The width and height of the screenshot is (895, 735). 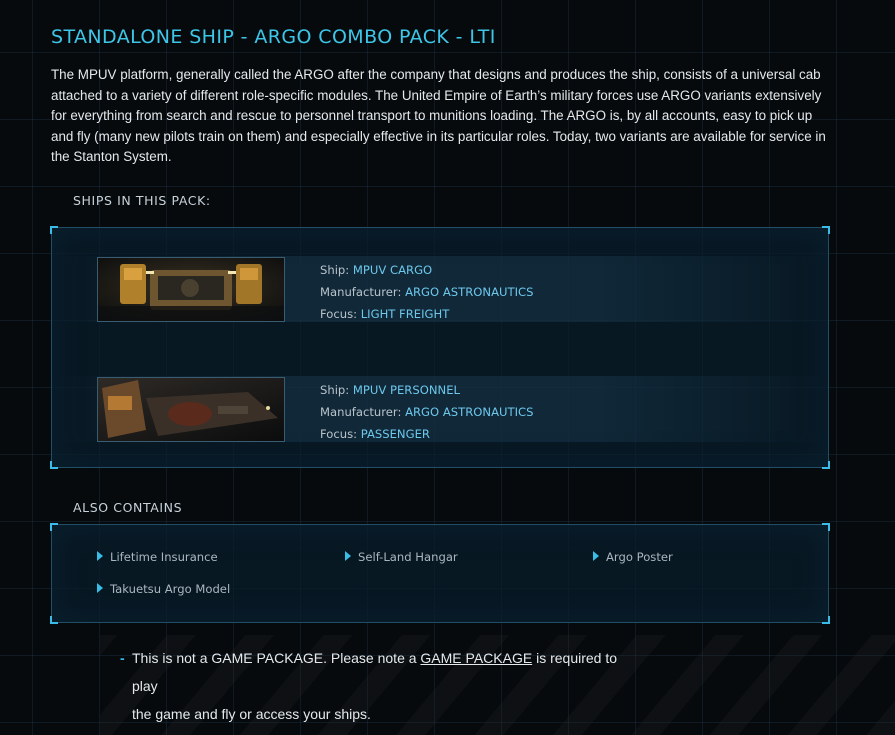 I want to click on contains-item: Lifetime Insurance, so click(x=157, y=557).